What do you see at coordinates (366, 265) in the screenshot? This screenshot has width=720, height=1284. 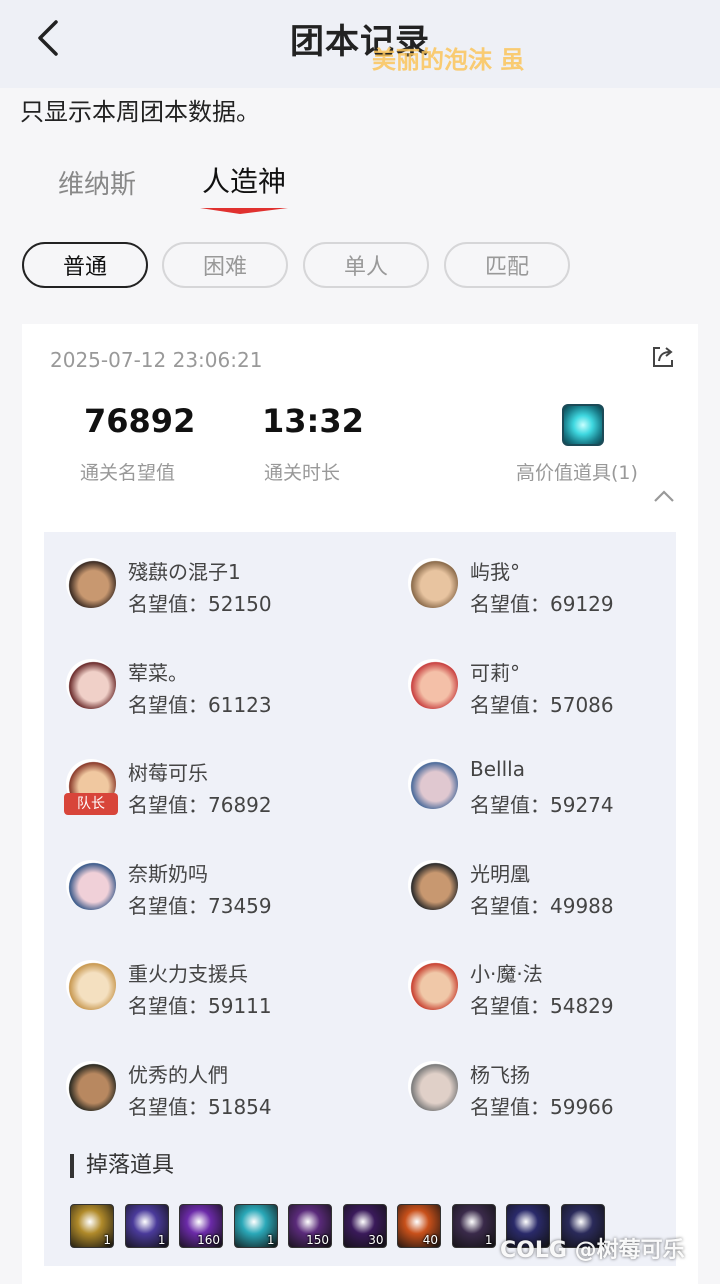 I see `mode-solo-button: 单人` at bounding box center [366, 265].